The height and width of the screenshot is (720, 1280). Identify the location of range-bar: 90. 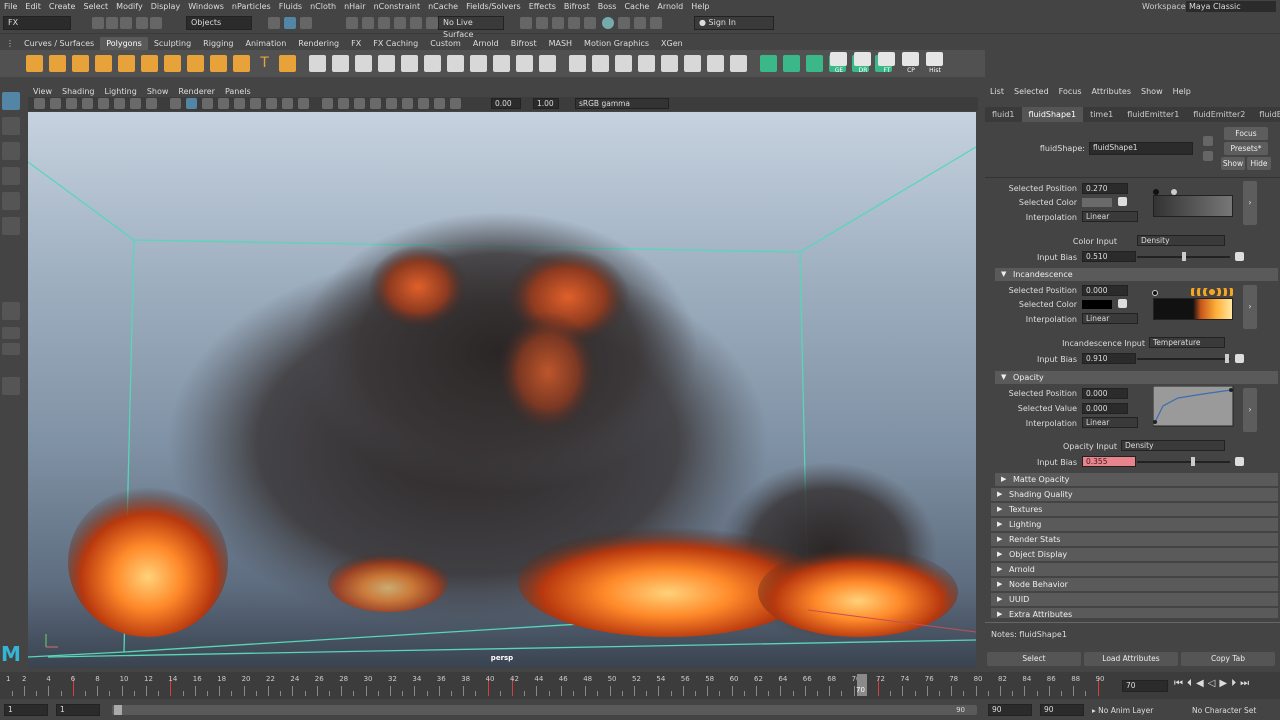
(544, 710).